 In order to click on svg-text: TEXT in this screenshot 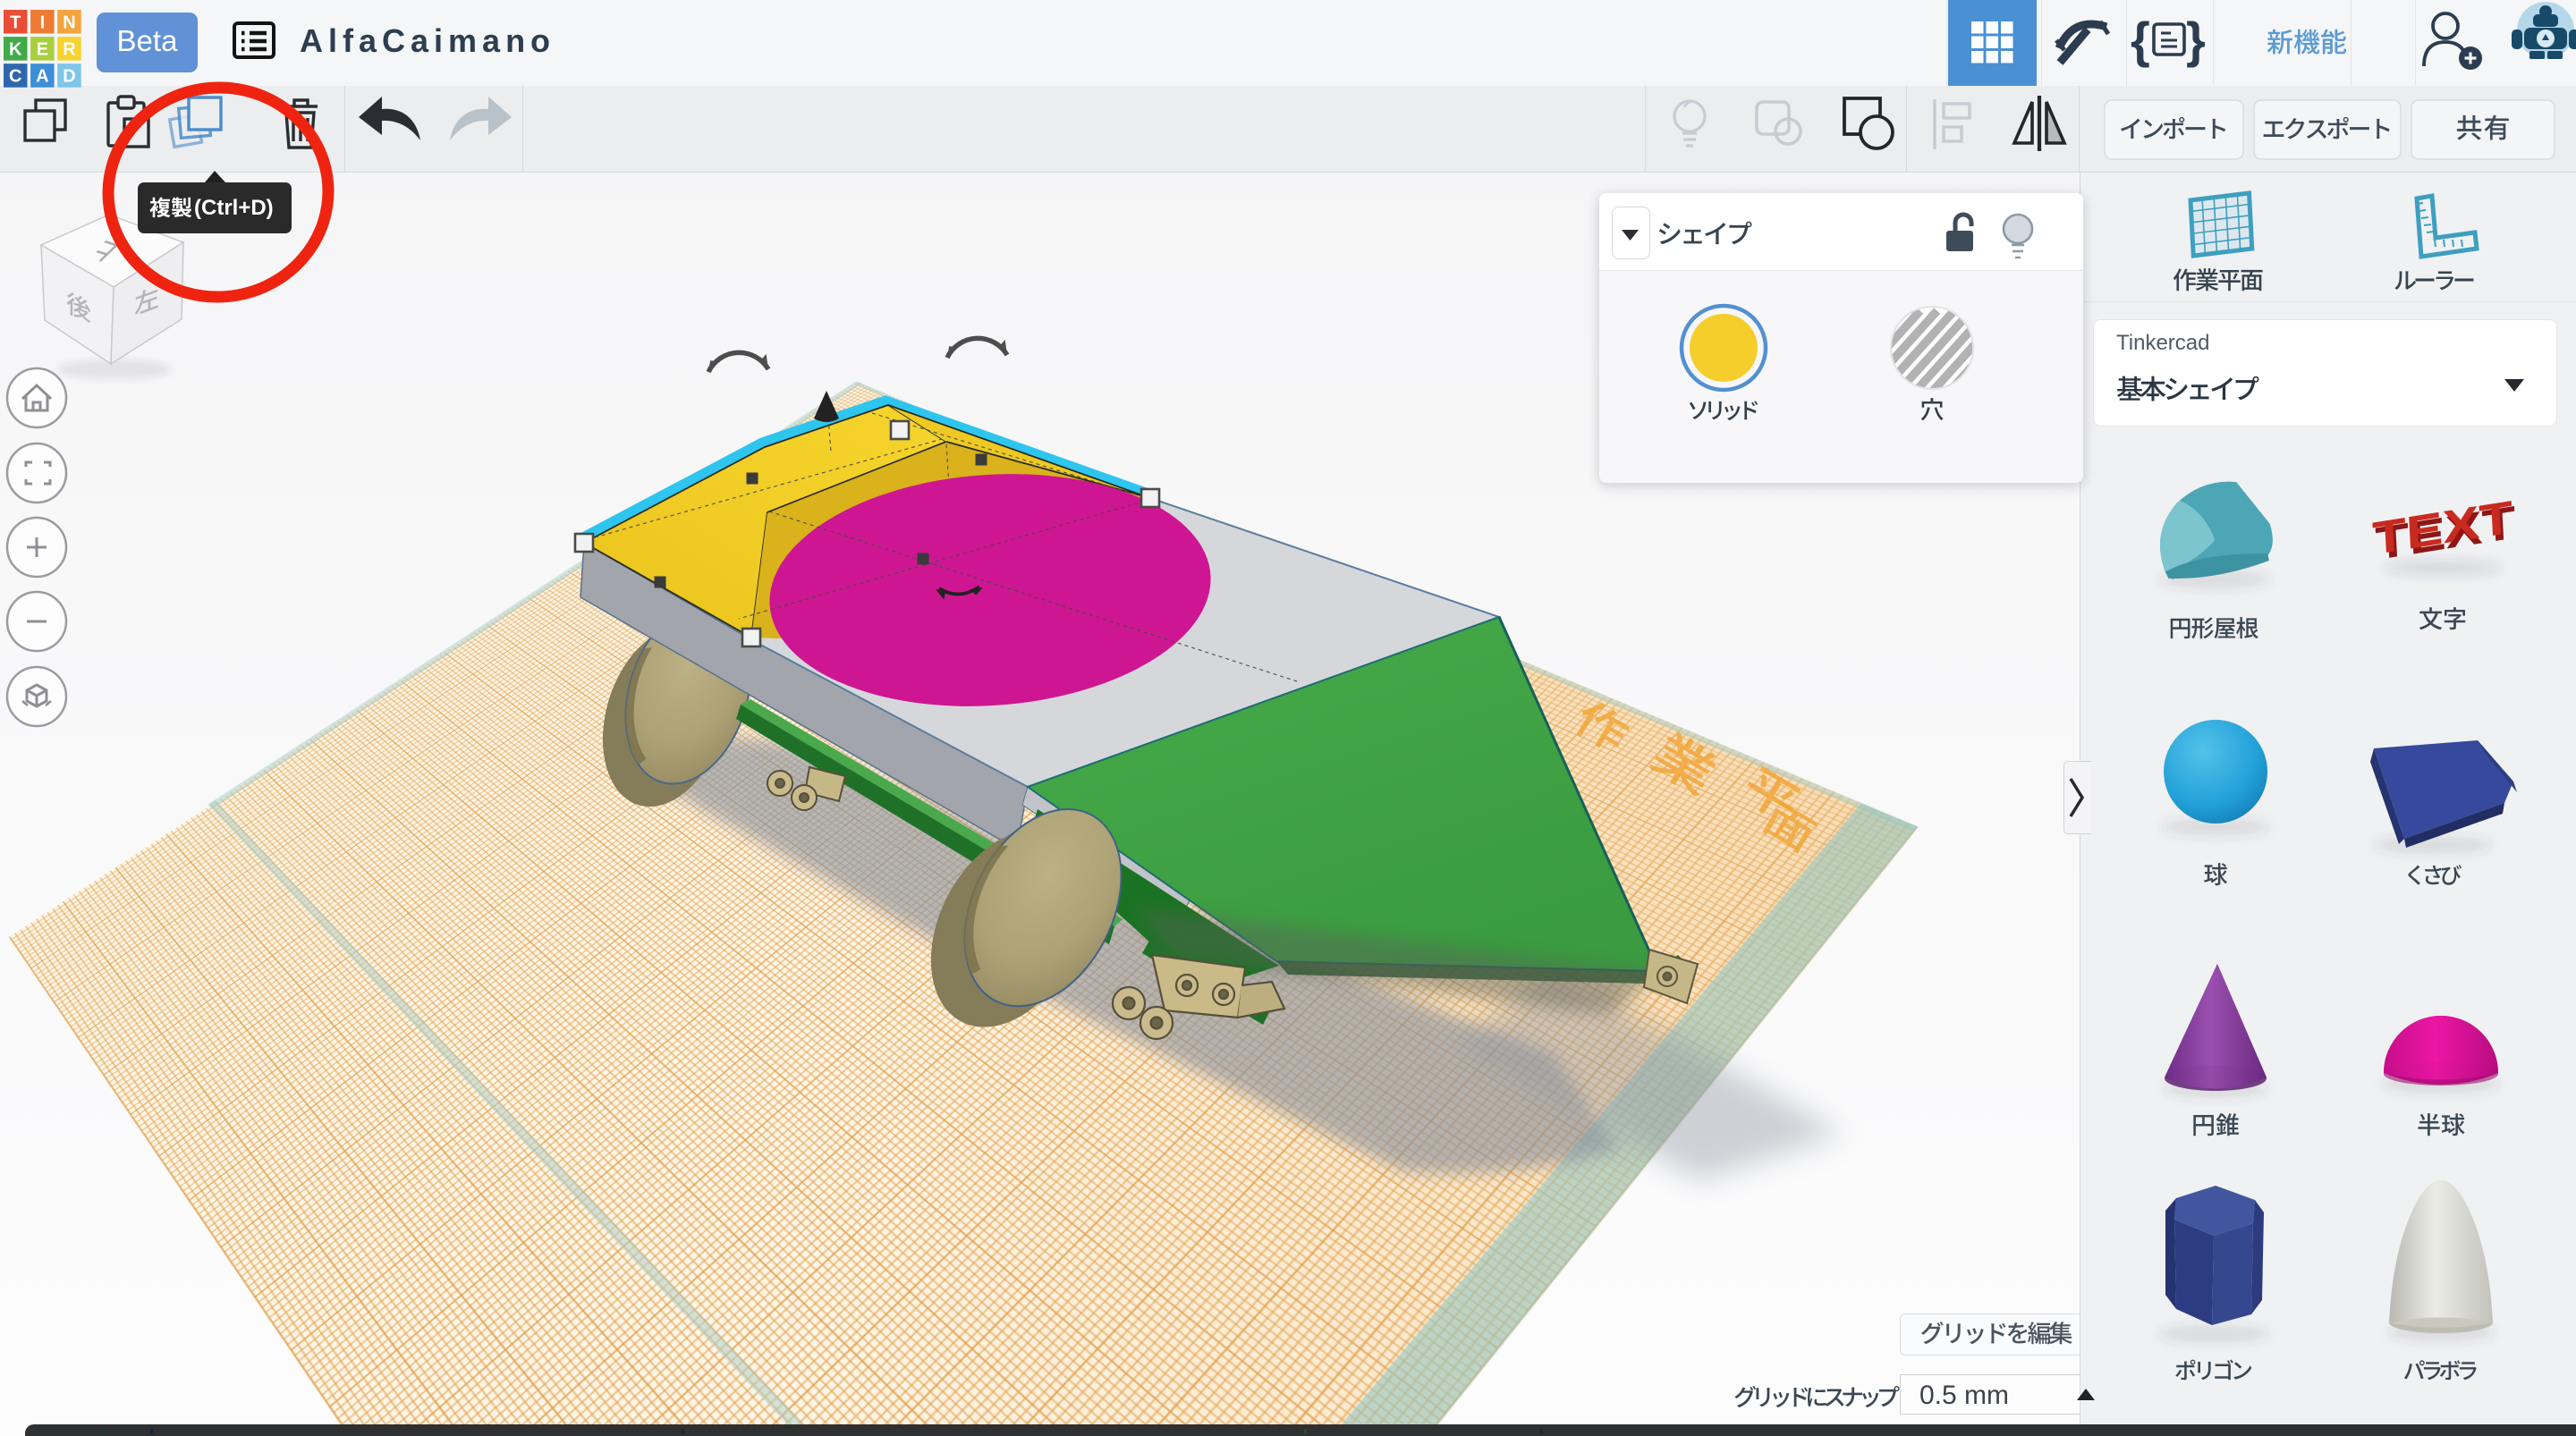, I will do `click(2442, 528)`.